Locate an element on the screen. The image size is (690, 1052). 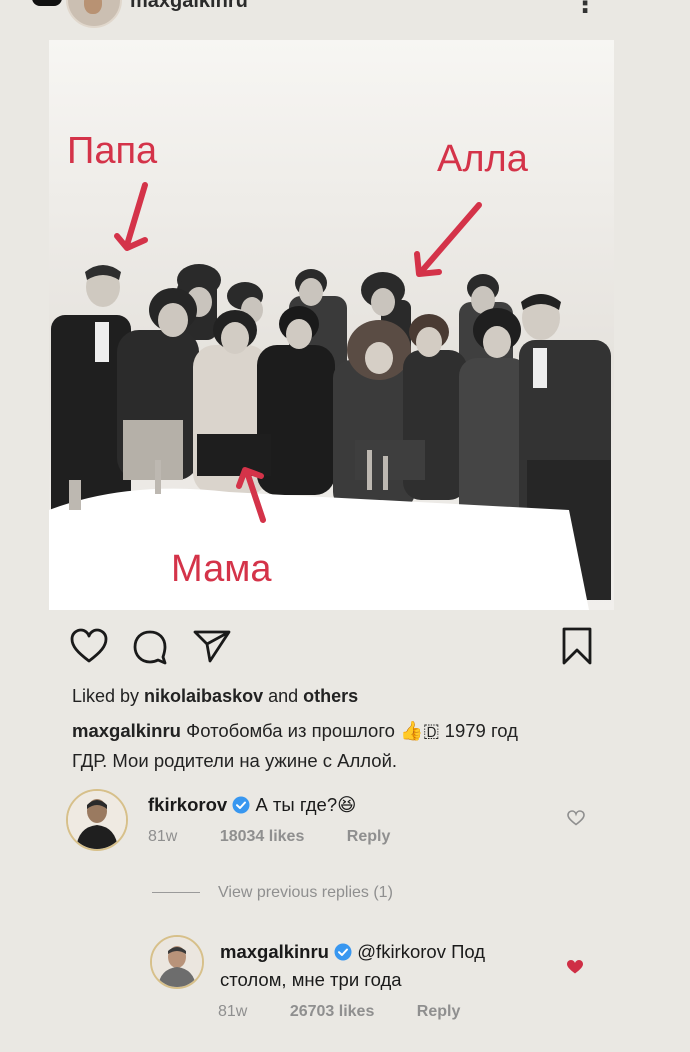
liked-by: Liked by nikolaibaskov and others is located at coordinates (215, 696).